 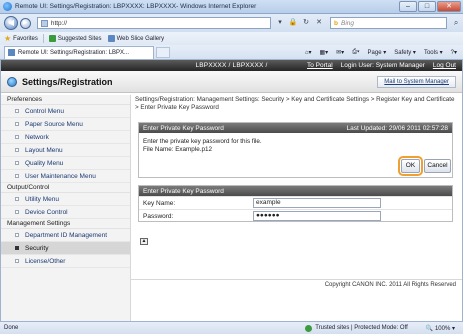 I want to click on mail-icon: ✉▾, so click(x=340, y=52).